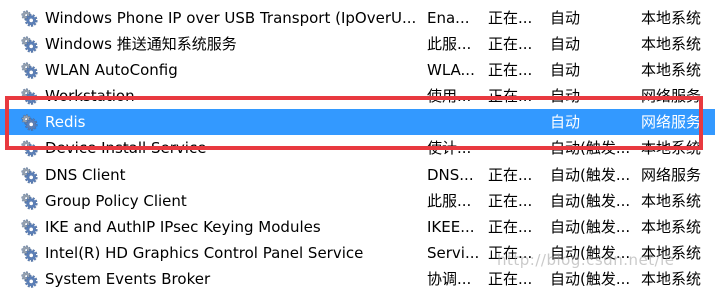 Image resolution: width=715 pixels, height=295 pixels. What do you see at coordinates (357, 70) in the screenshot?
I see `service-row: WLAN AutoConfig WLA... 正在... 自动 本地系统` at bounding box center [357, 70].